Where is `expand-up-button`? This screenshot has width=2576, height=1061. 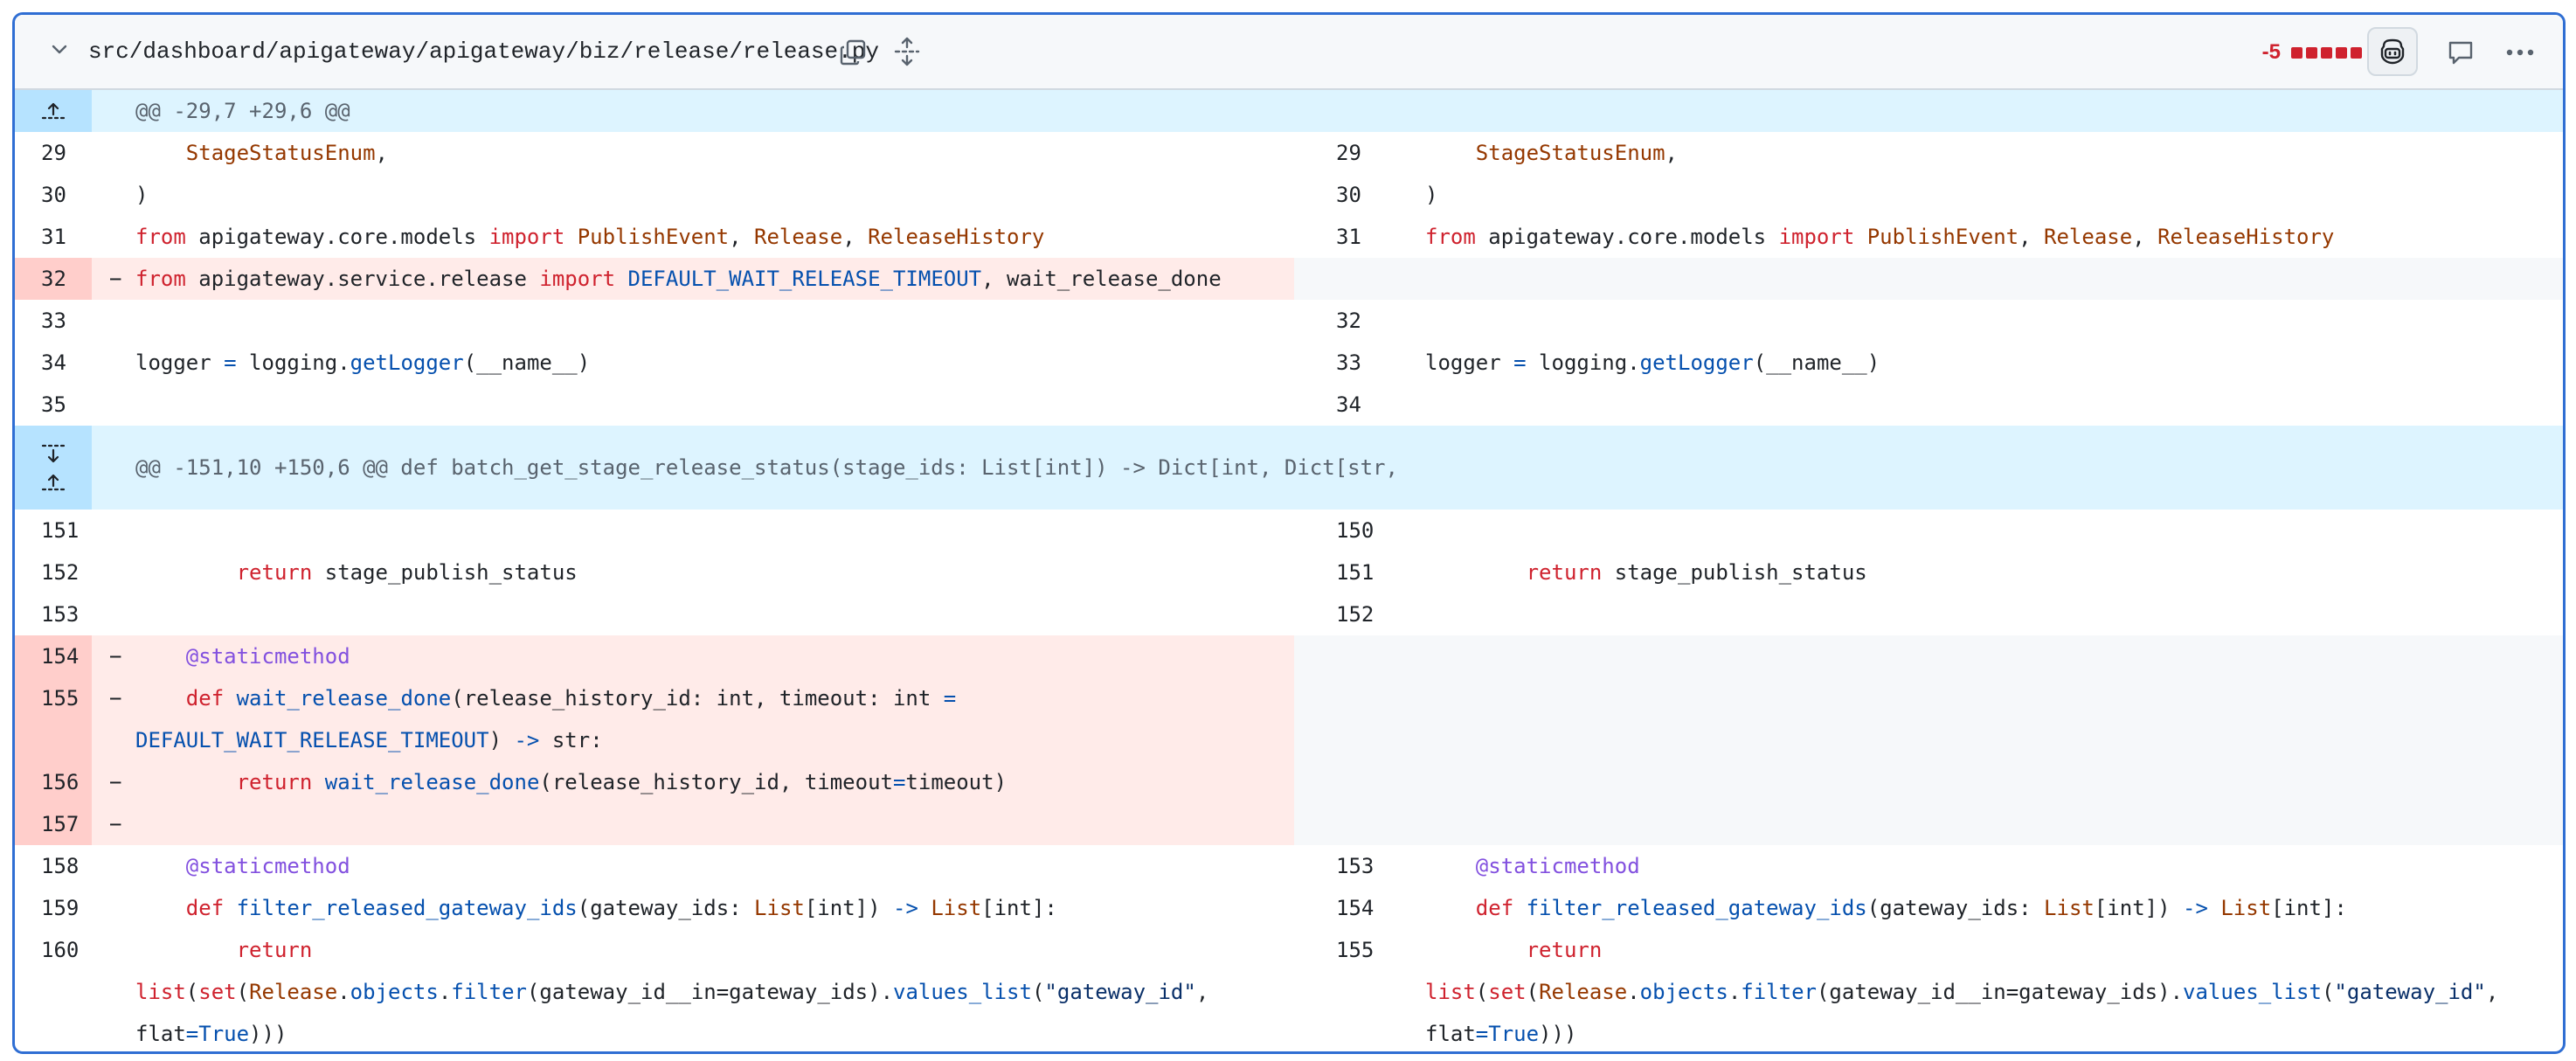 expand-up-button is located at coordinates (53, 111).